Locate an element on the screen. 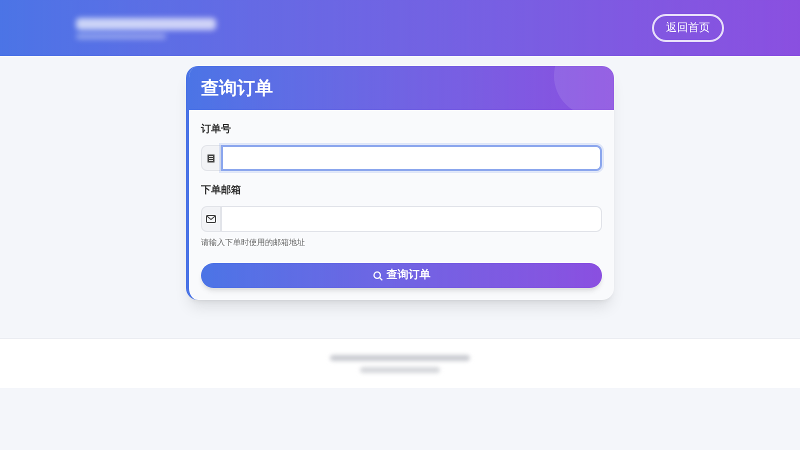 Image resolution: width=800 pixels, height=450 pixels. input-field is located at coordinates (411, 158).